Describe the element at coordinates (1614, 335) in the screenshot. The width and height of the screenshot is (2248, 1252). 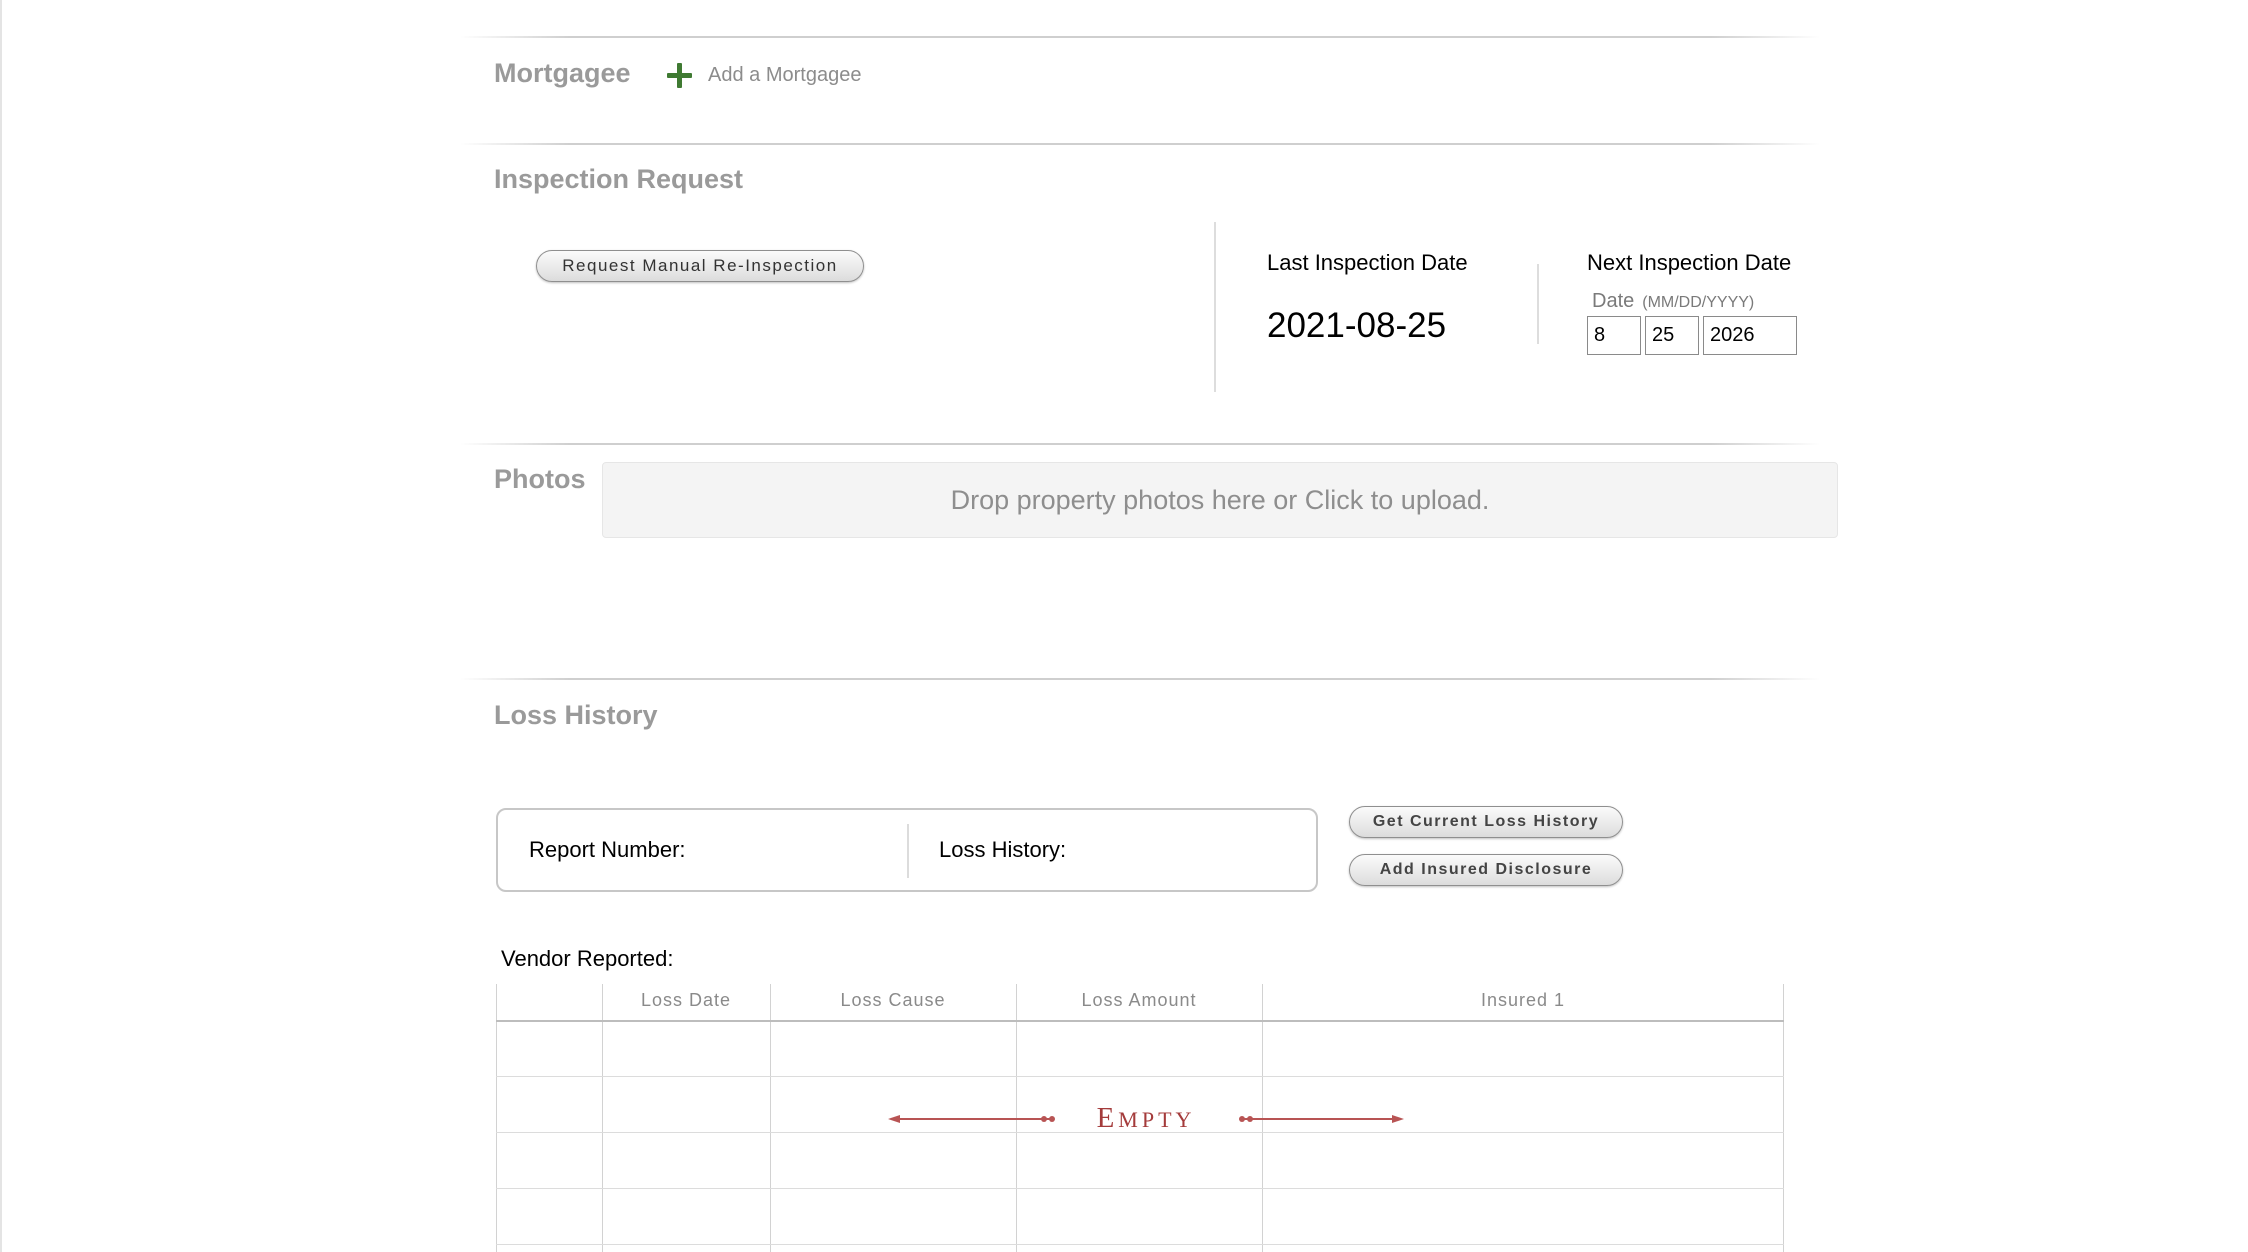
I see `next-inspection-month-input` at that location.